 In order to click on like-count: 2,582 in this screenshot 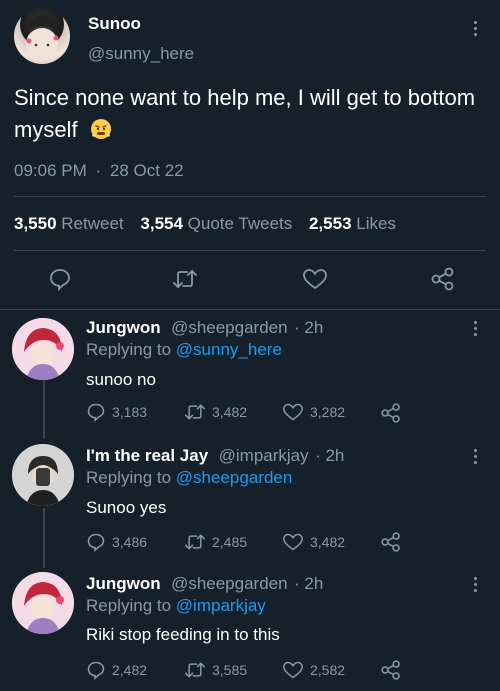, I will do `click(328, 670)`.